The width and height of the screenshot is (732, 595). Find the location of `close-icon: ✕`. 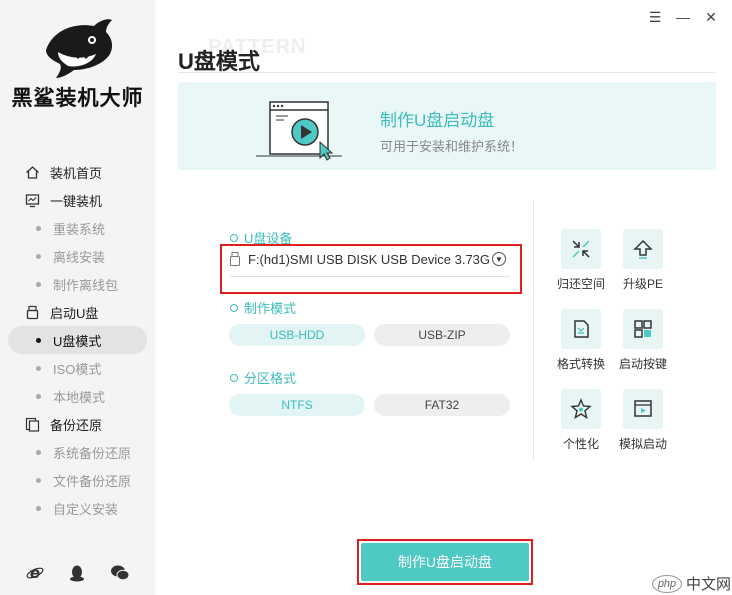

close-icon: ✕ is located at coordinates (711, 17).